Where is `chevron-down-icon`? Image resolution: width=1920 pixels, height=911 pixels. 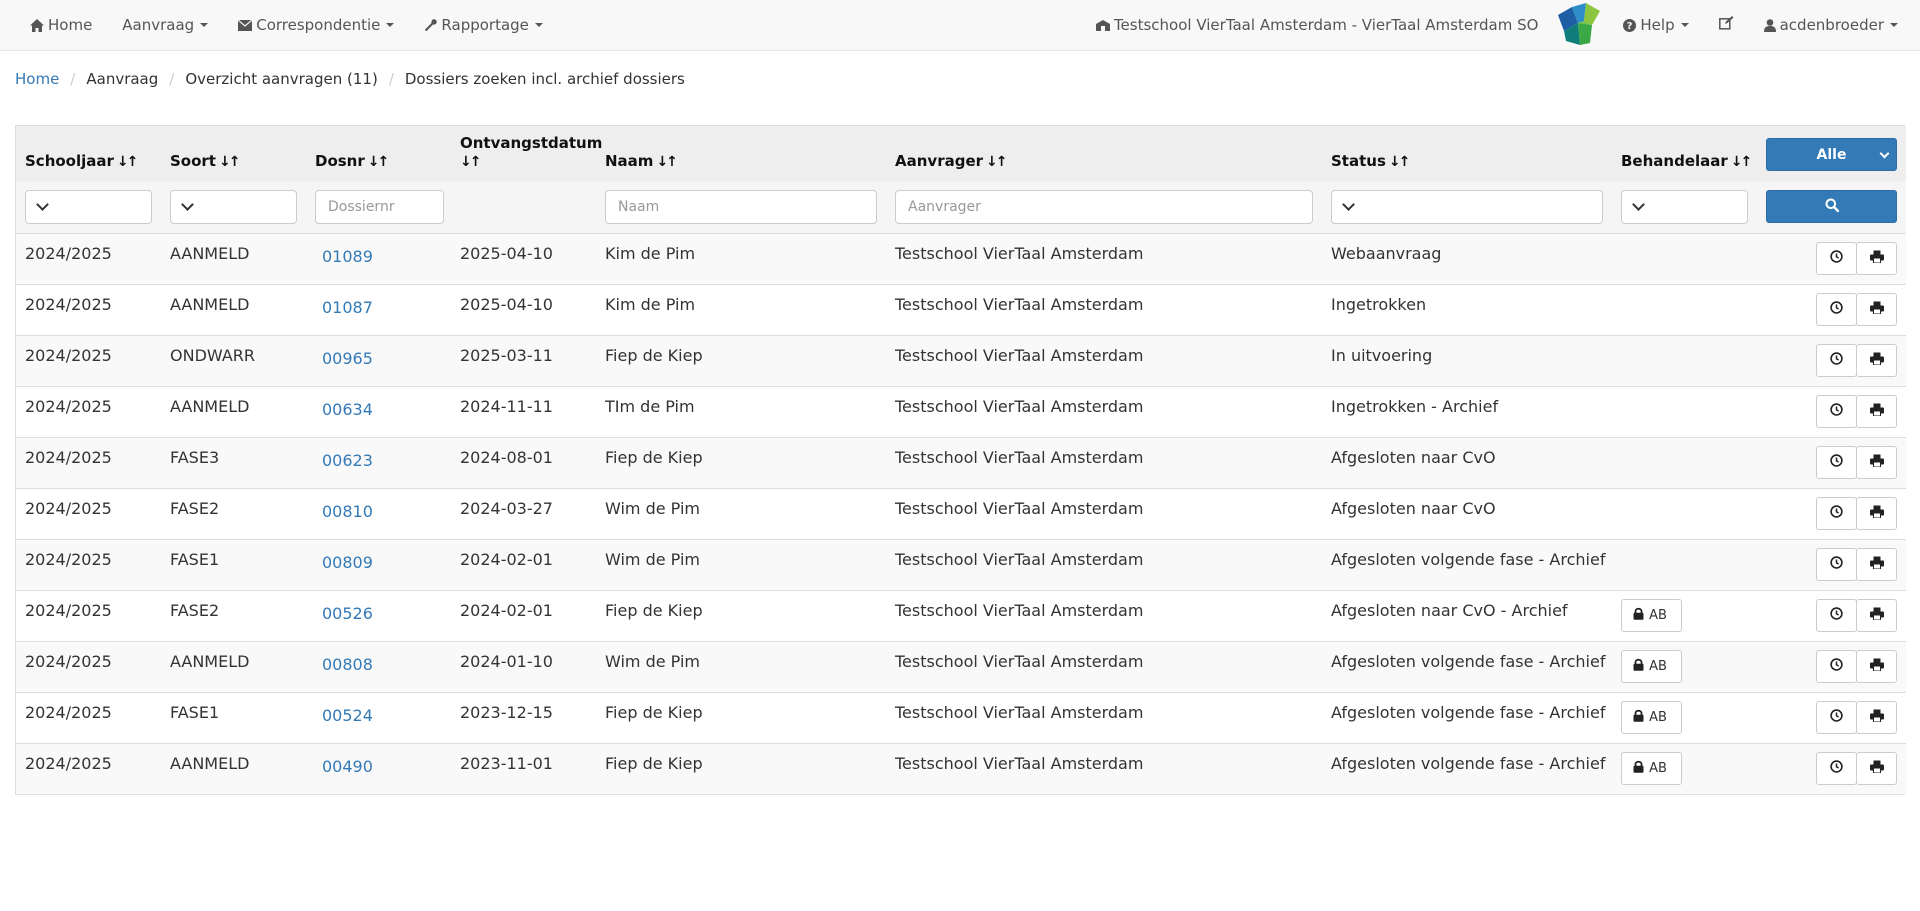 chevron-down-icon is located at coordinates (538, 25).